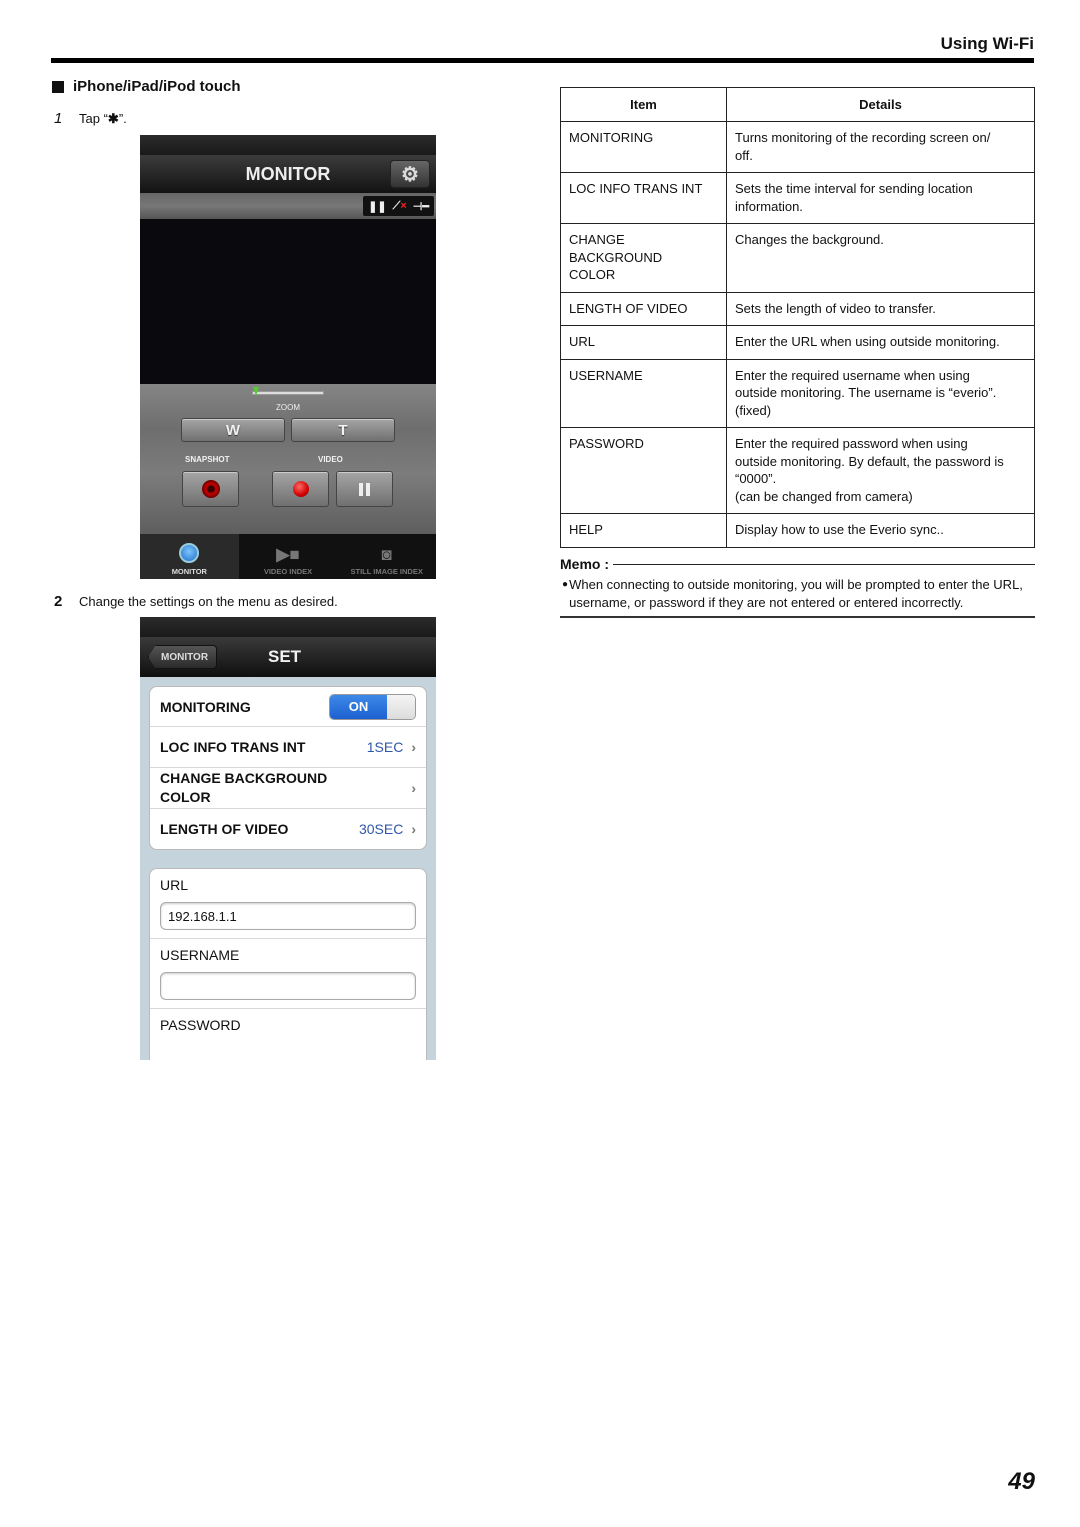 This screenshot has width=1080, height=1527. What do you see at coordinates (205, 706) in the screenshot?
I see `row-label: MONITORING` at bounding box center [205, 706].